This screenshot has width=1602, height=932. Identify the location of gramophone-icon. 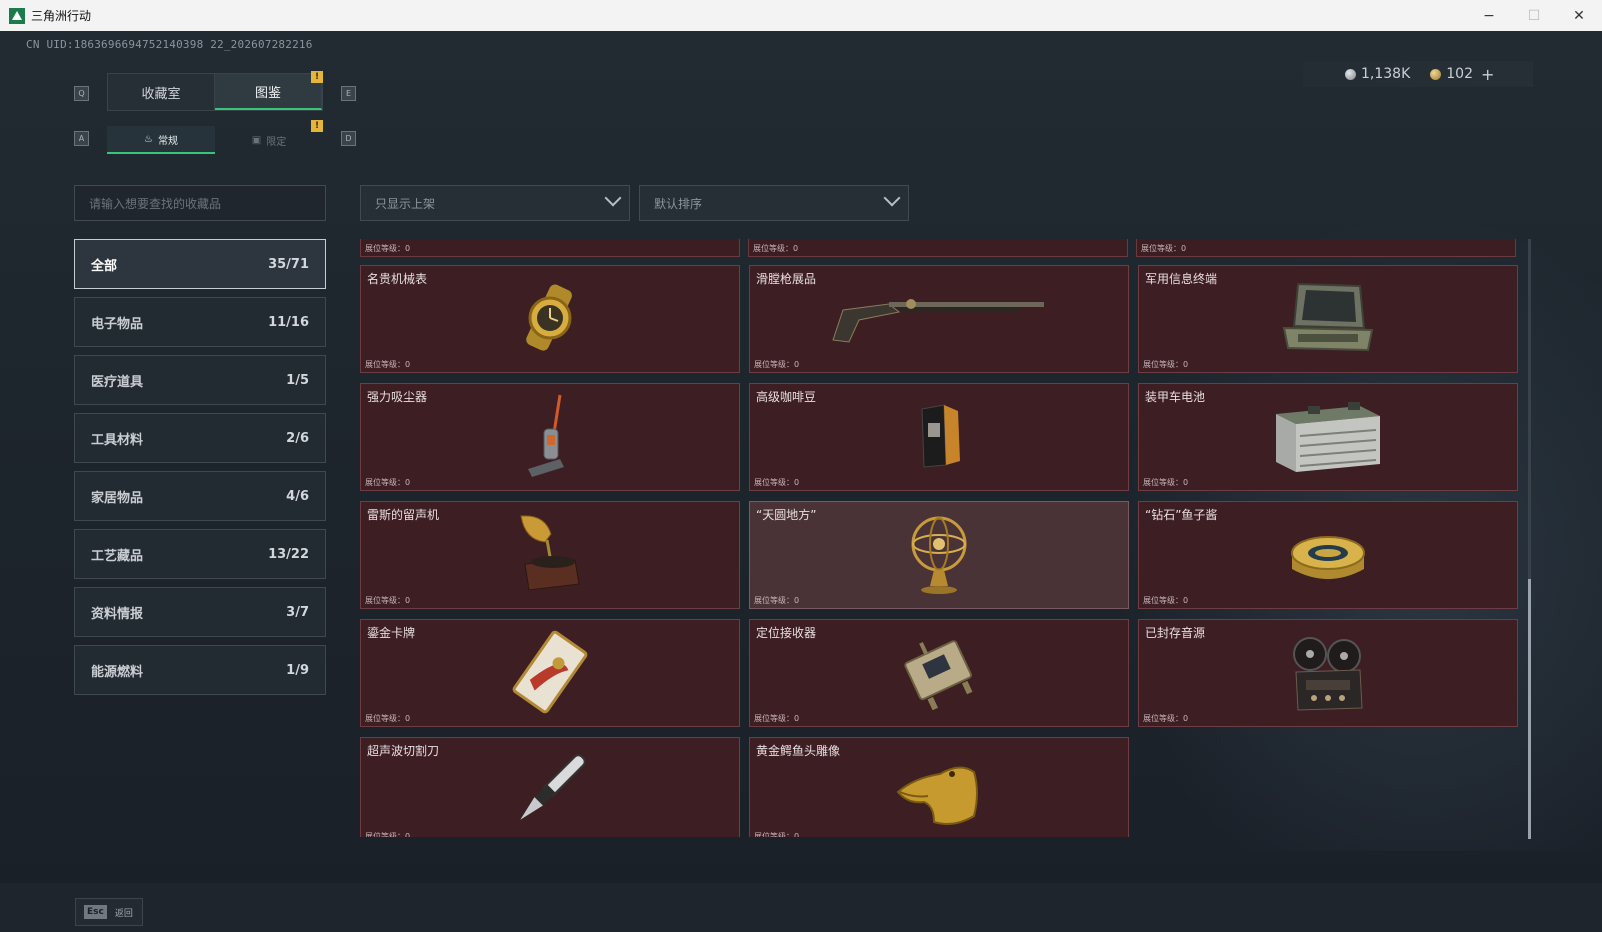
(550, 553).